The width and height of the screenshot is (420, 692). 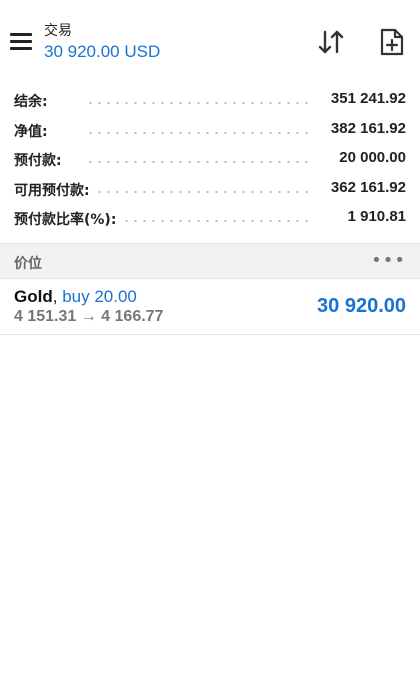 I want to click on summary-row-equity: 净值: 382 161.92, so click(x=210, y=131).